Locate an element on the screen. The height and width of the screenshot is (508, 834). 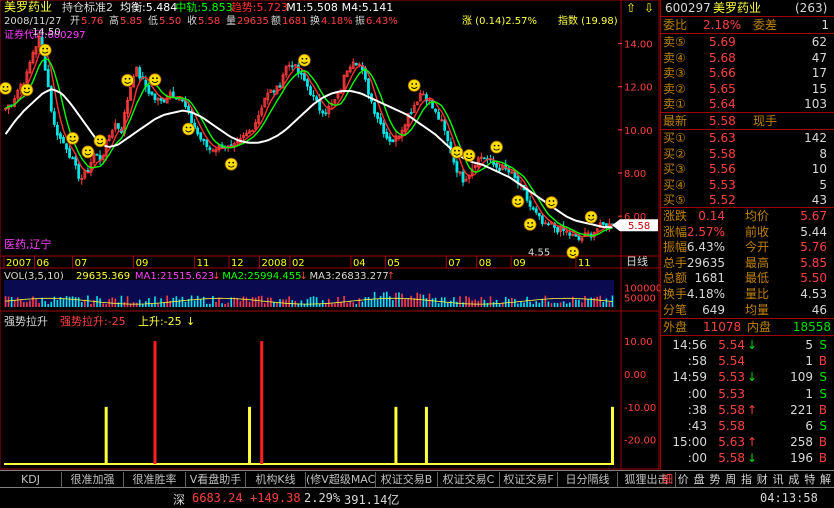
stat-row: 涨跌 0.14 均价 5.67 is located at coordinates (747, 216).